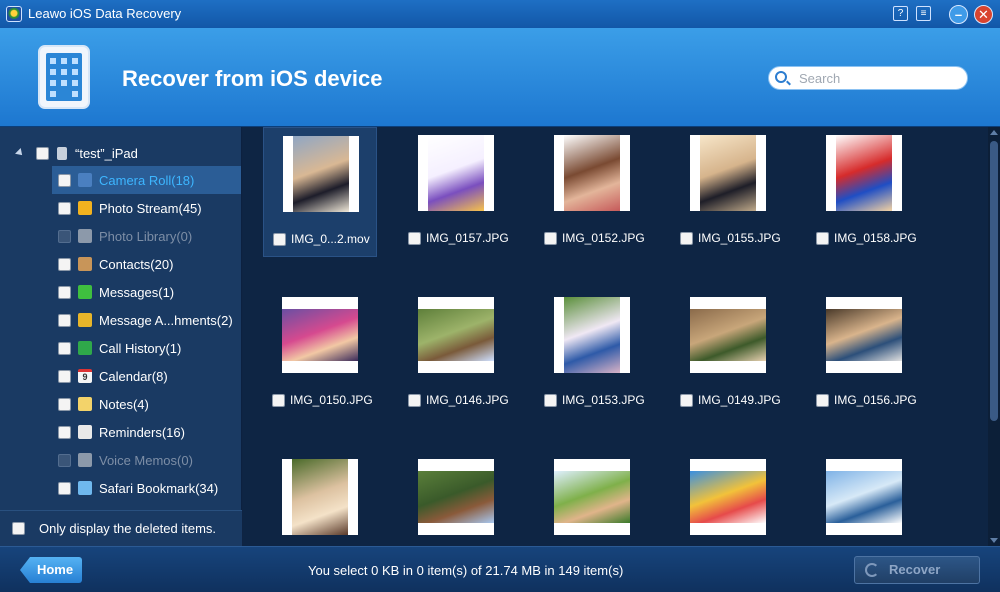  I want to click on scrollbar, so click(994, 336).